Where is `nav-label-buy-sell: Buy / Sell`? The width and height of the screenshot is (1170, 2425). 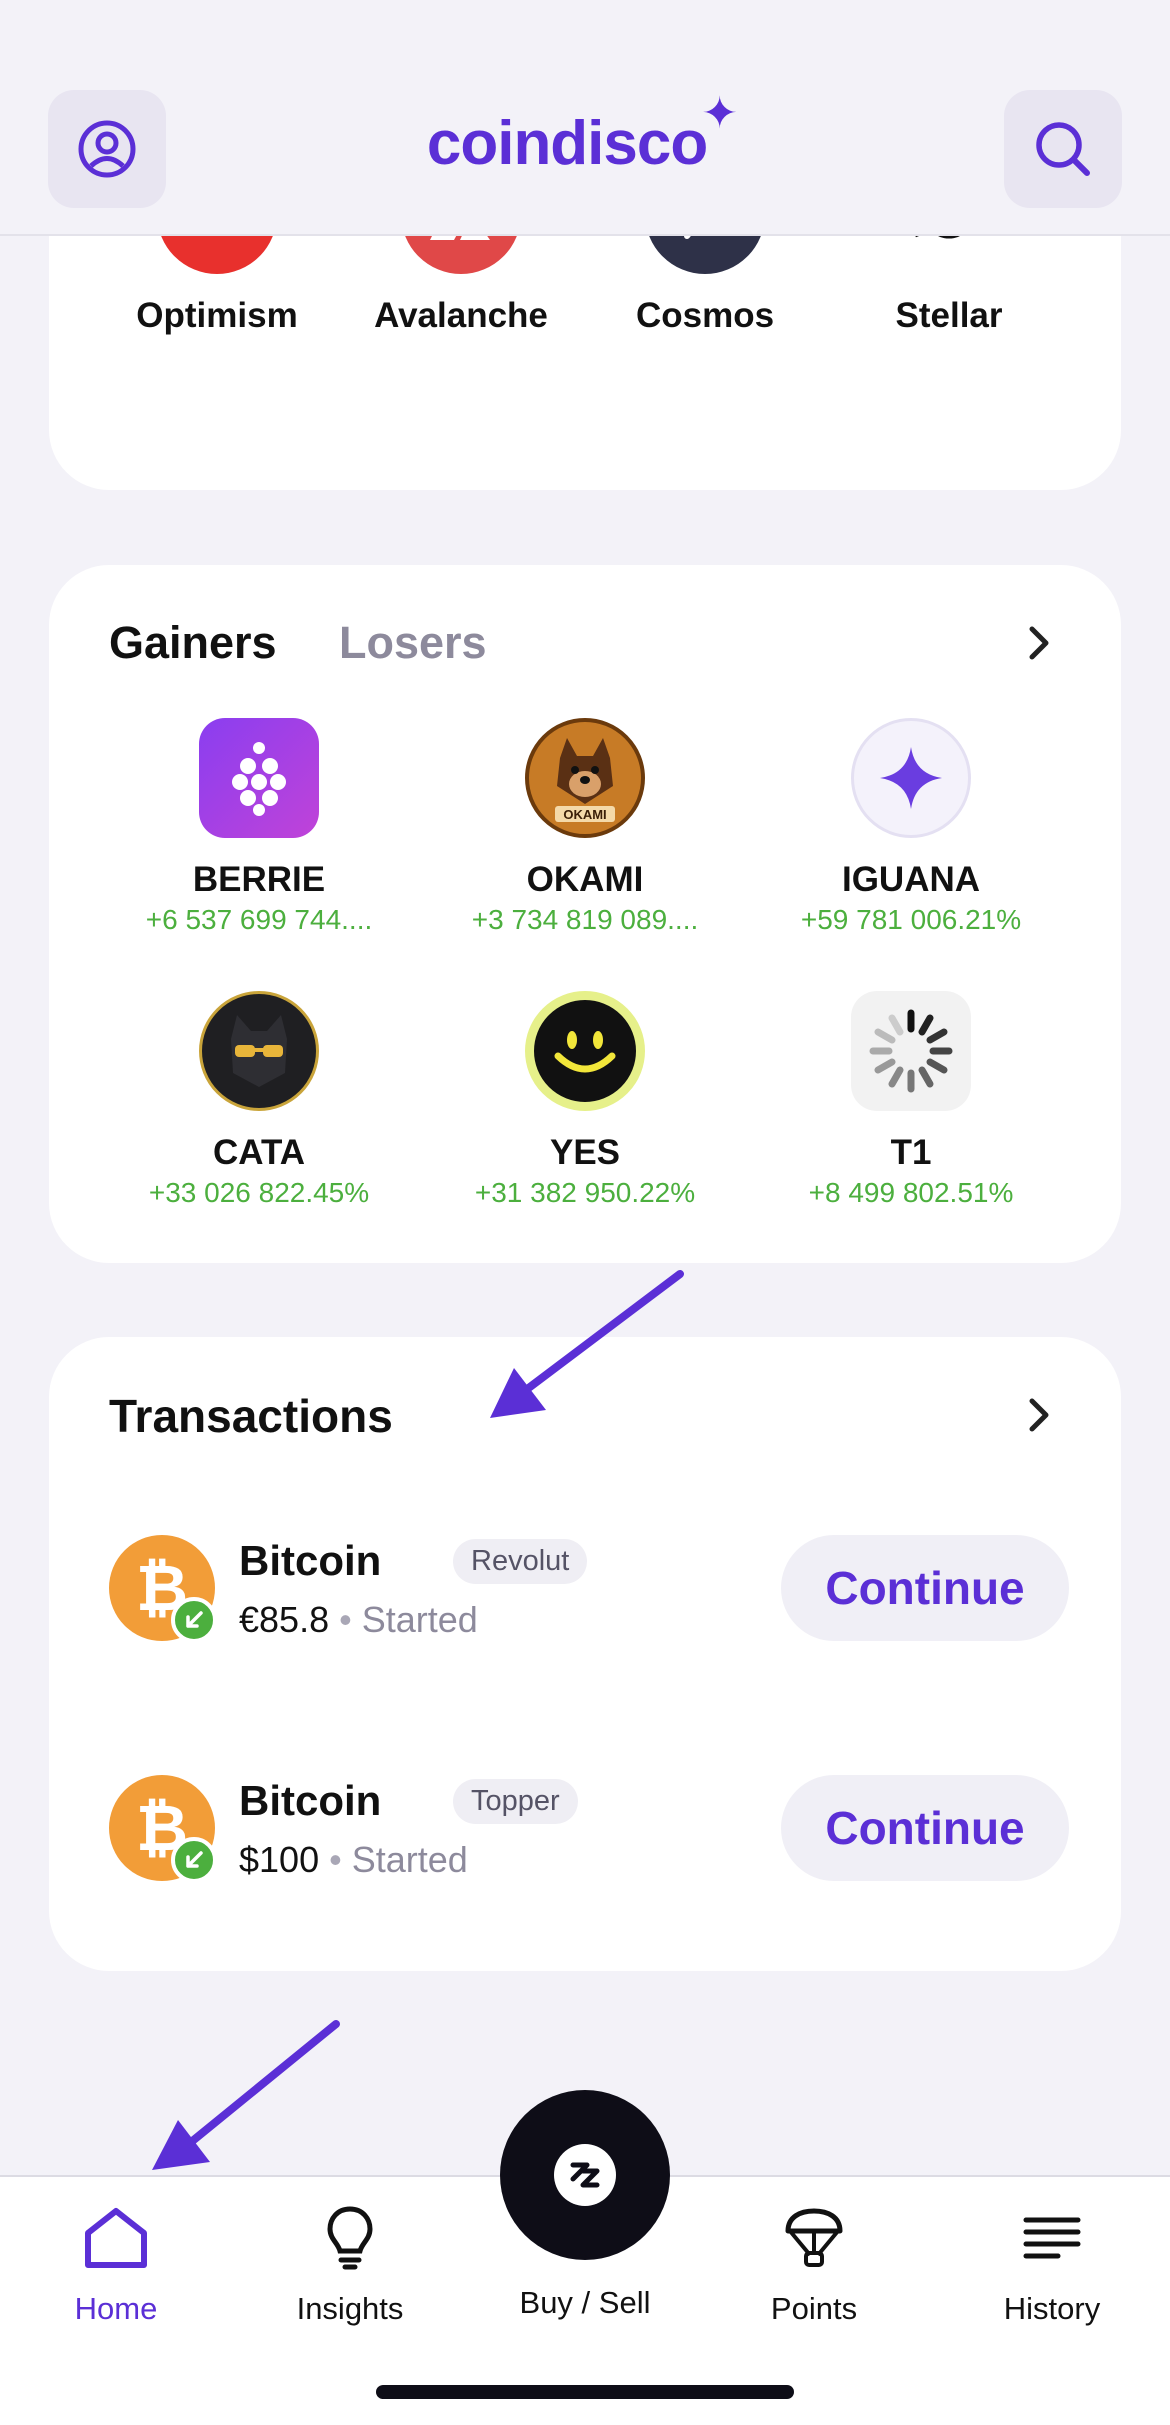 nav-label-buy-sell: Buy / Sell is located at coordinates (585, 2303).